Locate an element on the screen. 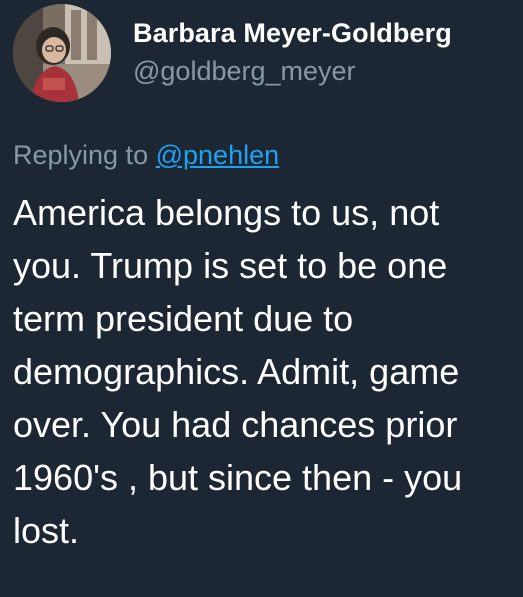 Image resolution: width=523 pixels, height=597 pixels. replying-to-label: Replying to is located at coordinates (81, 155).